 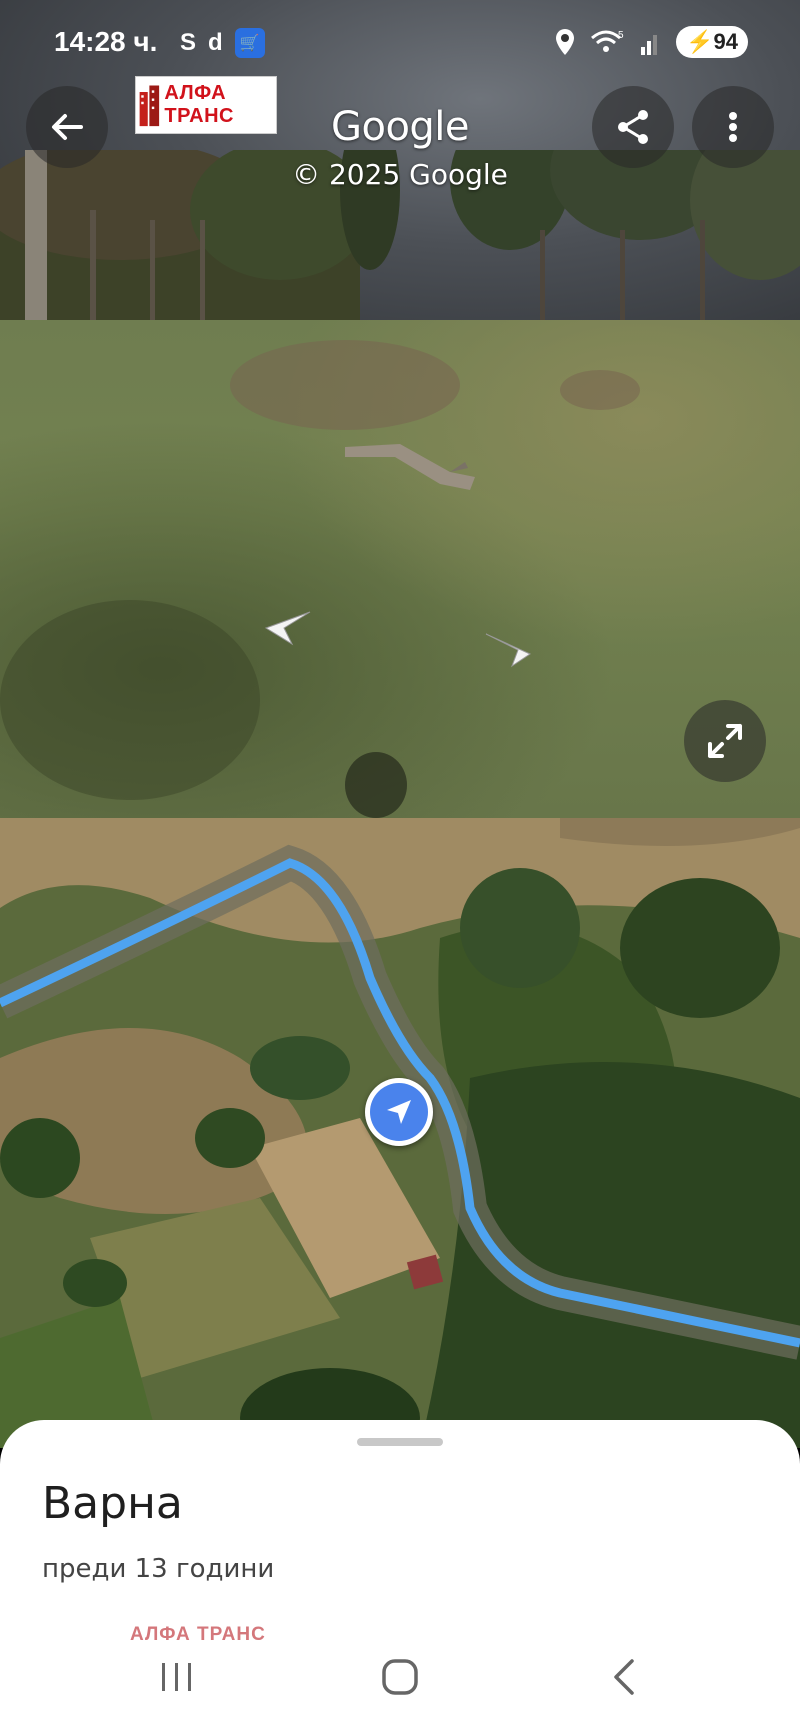 I want to click on expand-icon, so click(x=725, y=741).